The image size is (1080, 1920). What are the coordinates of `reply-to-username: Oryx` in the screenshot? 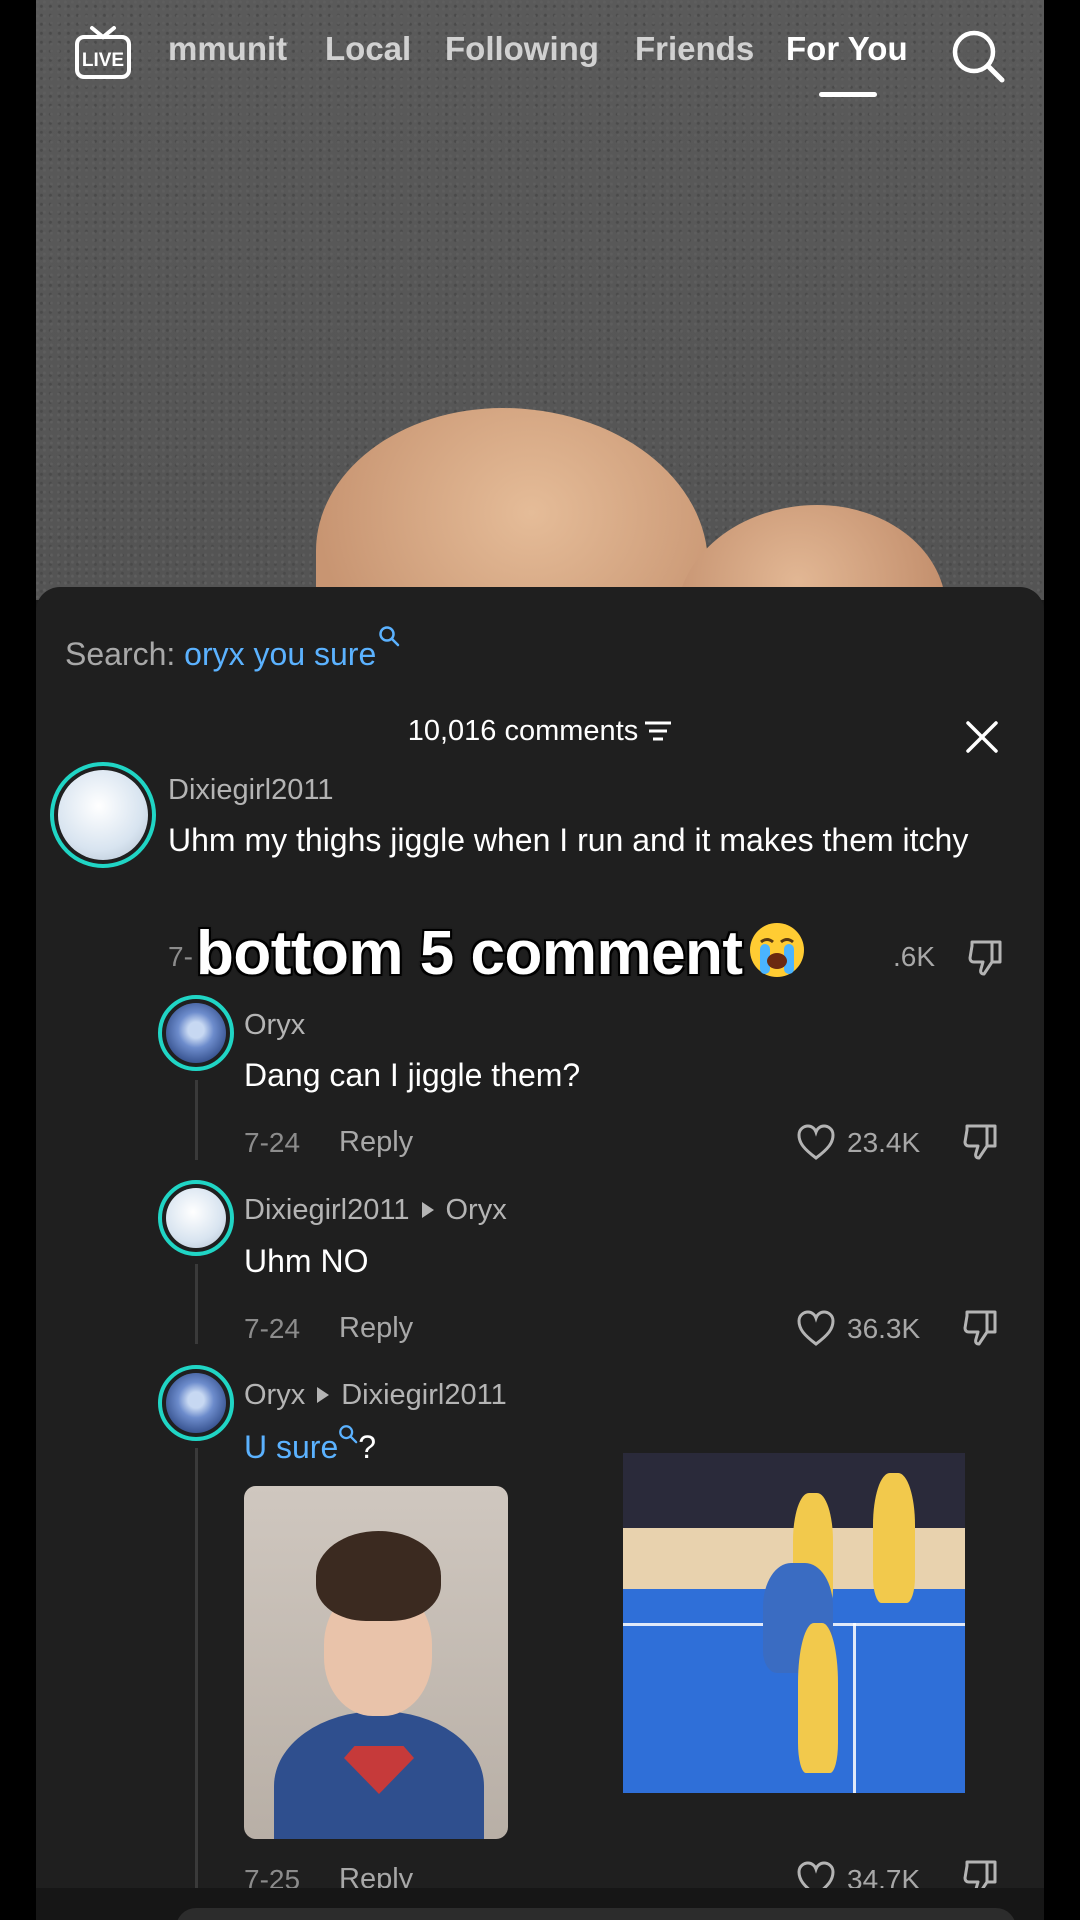 It's located at (476, 1210).